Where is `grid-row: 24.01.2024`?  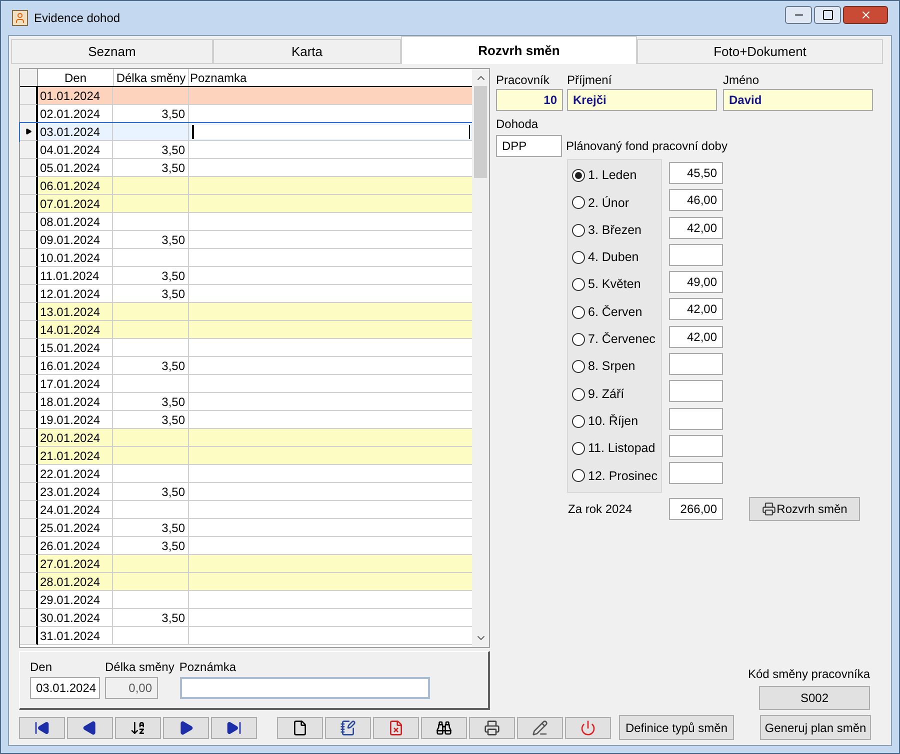
grid-row: 24.01.2024 is located at coordinates (246, 510).